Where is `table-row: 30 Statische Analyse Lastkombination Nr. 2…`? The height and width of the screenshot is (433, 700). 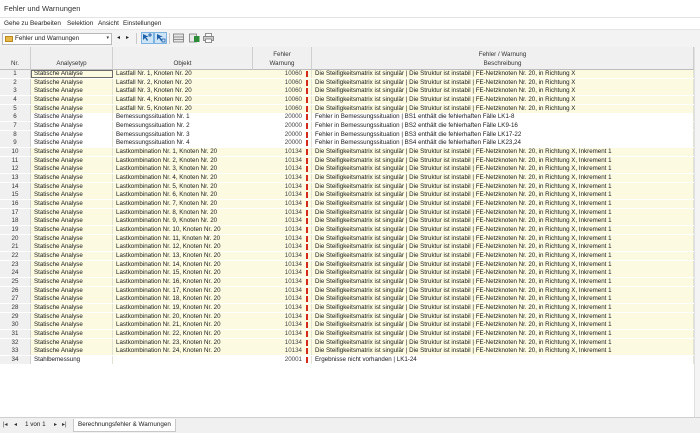
table-row: 30 Statische Analyse Lastkombination Nr. 2… is located at coordinates (350, 325).